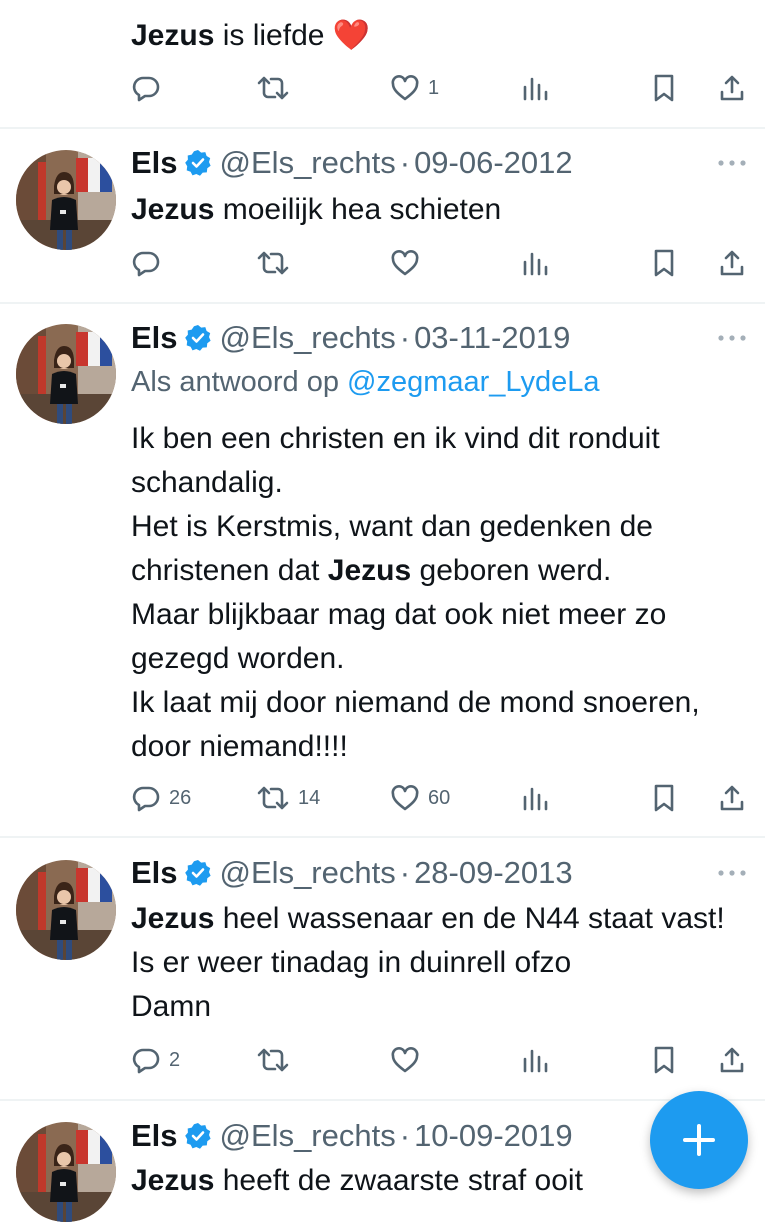  I want to click on reply-prefix: Als antwoord op, so click(239, 382).